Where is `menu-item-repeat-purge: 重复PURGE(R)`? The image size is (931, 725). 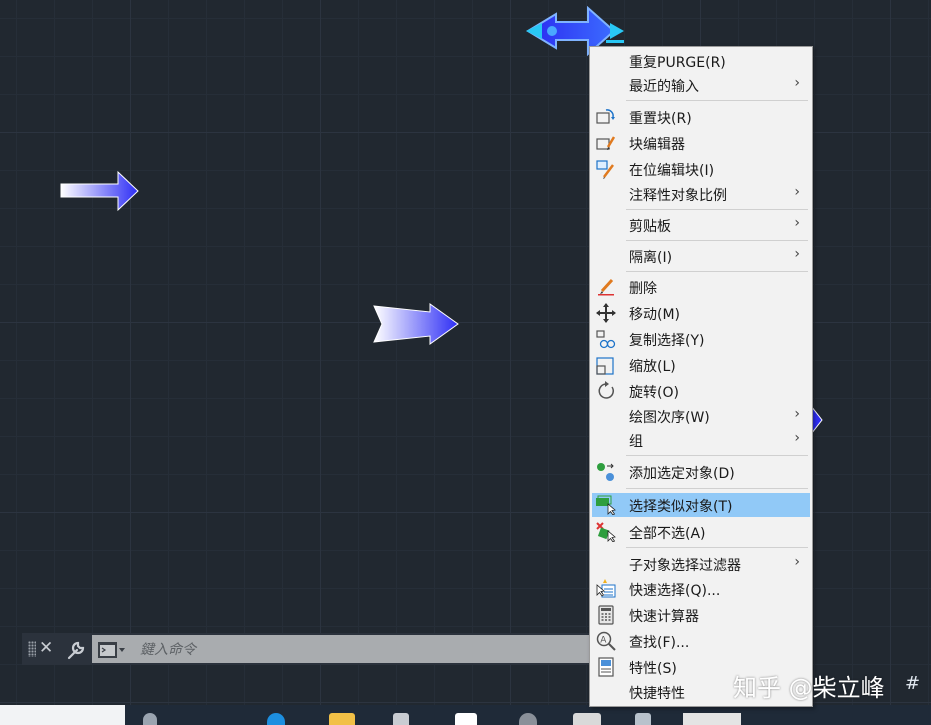
menu-item-repeat-purge: 重复PURGE(R) is located at coordinates (701, 61).